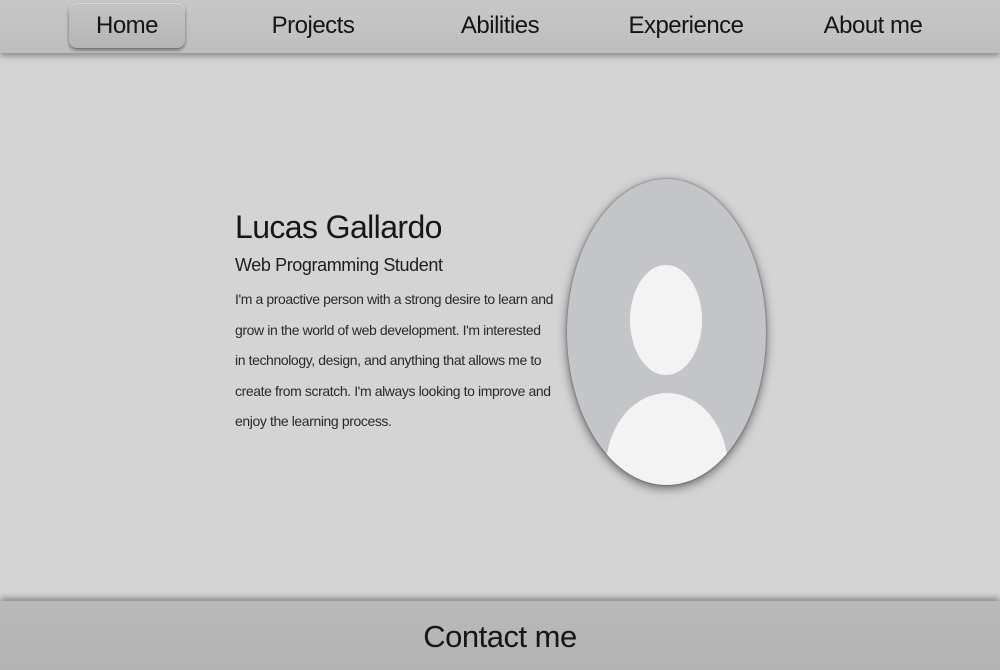 The image size is (1000, 670). I want to click on nav-abilities: Abilities, so click(500, 25).